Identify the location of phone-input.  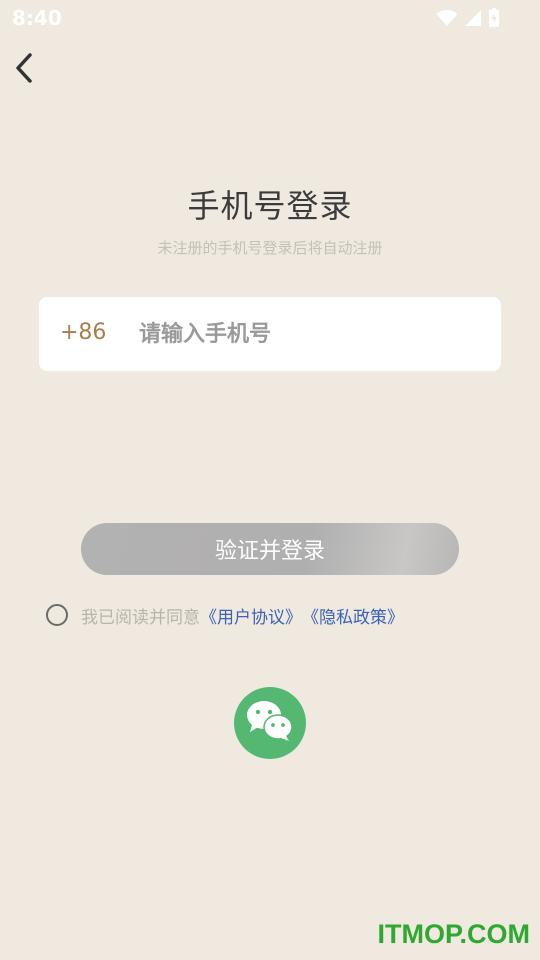
(309, 334).